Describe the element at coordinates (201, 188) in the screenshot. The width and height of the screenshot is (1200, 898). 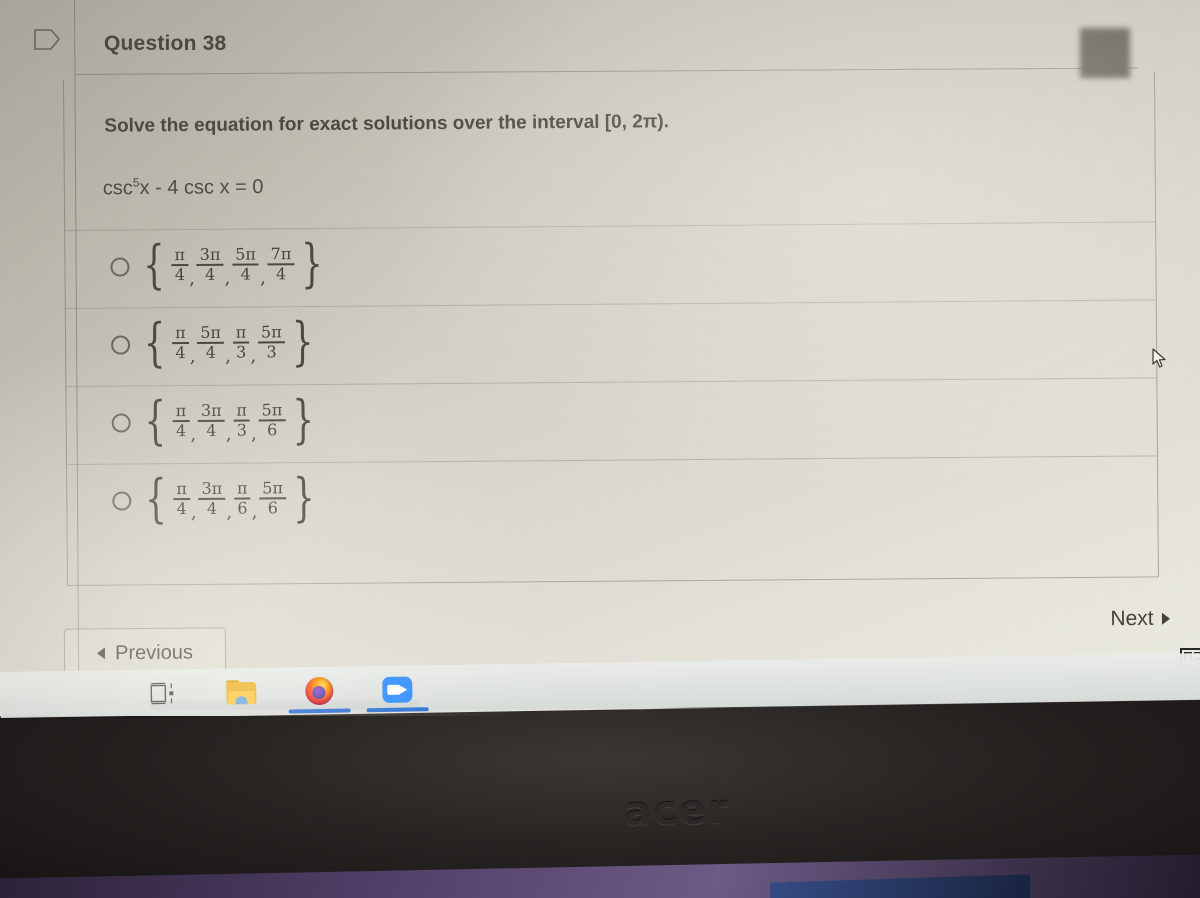
I see `equation-rest: x - 4 csc x = 0` at that location.